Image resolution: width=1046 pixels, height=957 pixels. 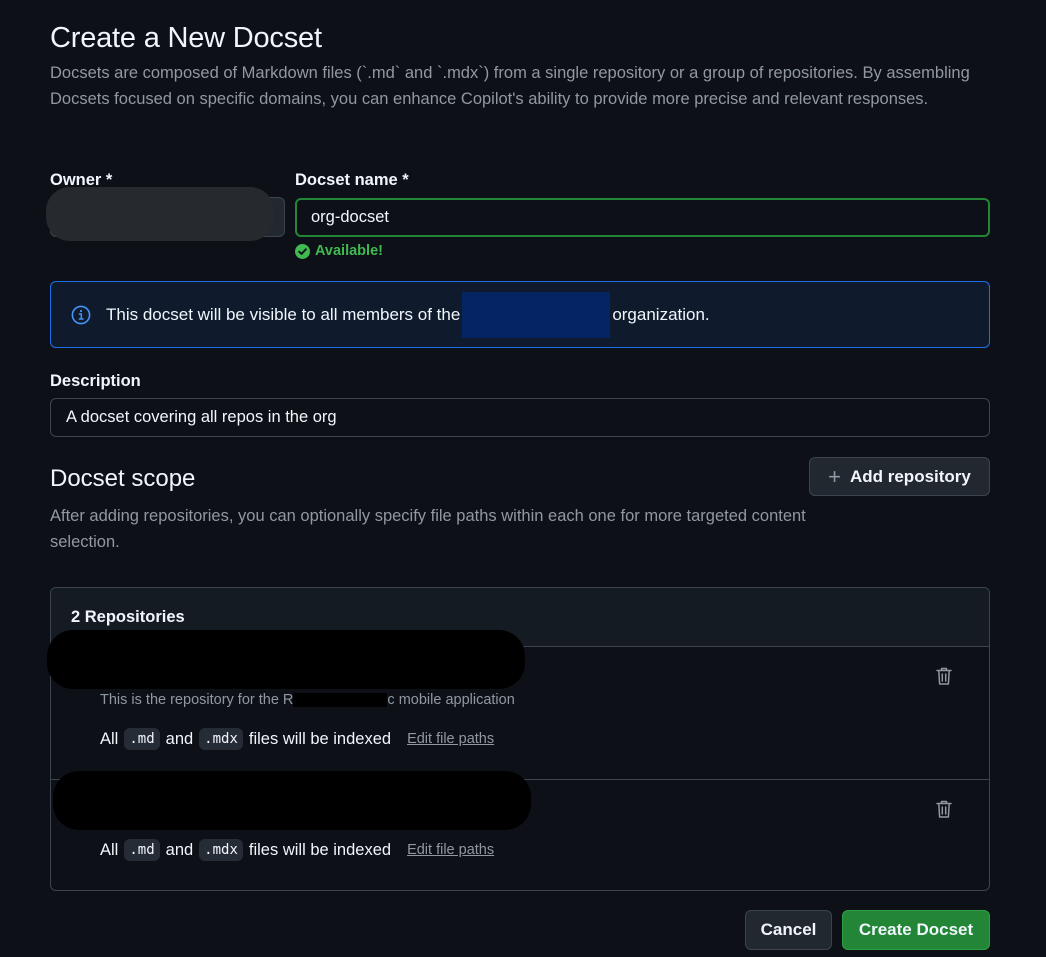 I want to click on repository-description-end: c mobile application, so click(x=451, y=700).